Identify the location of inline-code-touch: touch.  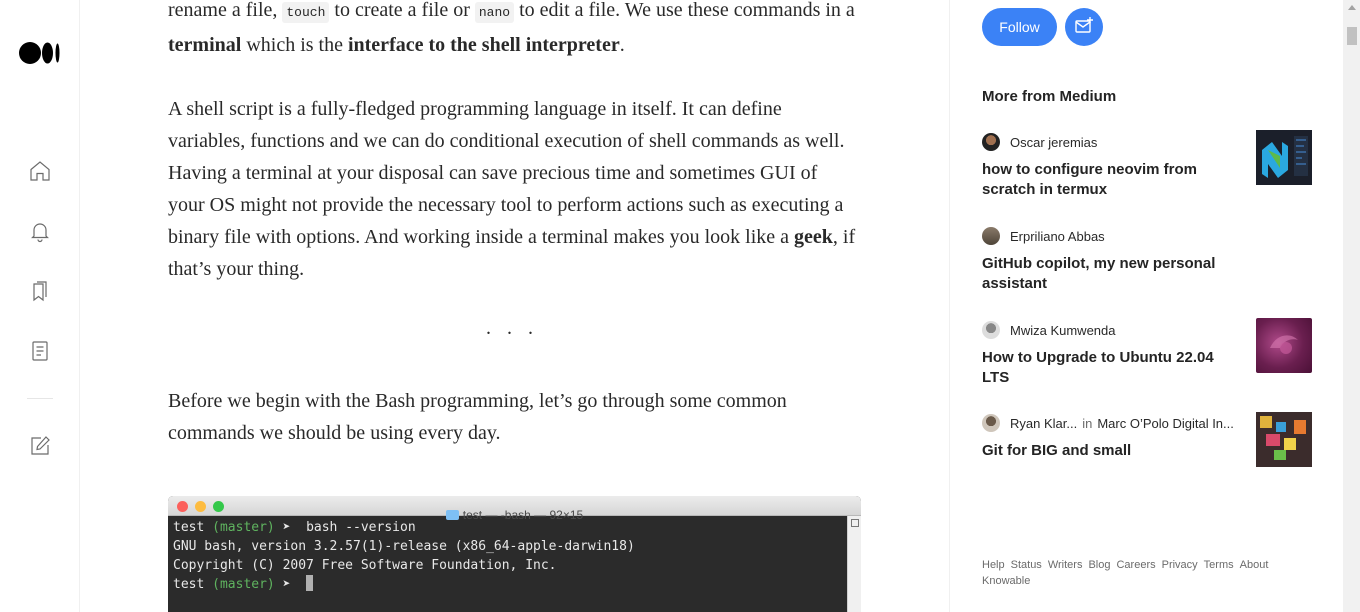
(306, 12).